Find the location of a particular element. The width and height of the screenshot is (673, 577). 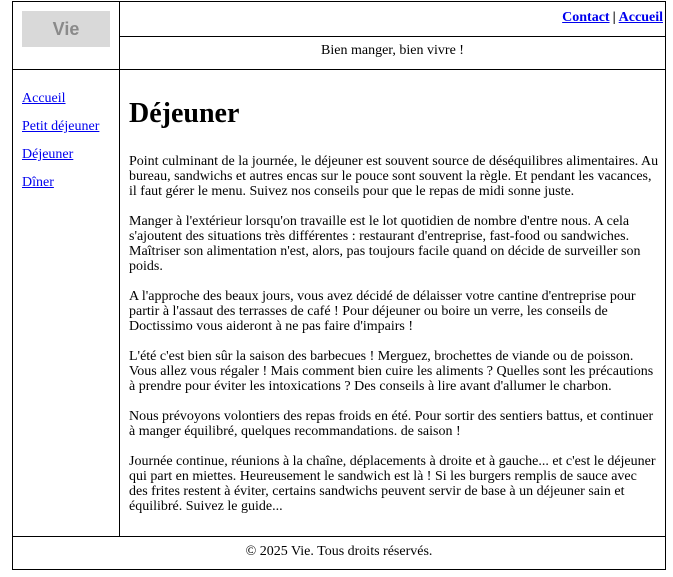

sidebar-nav: Accueil Petit déjeuner Déjeuner Dîner is located at coordinates (60, 147).